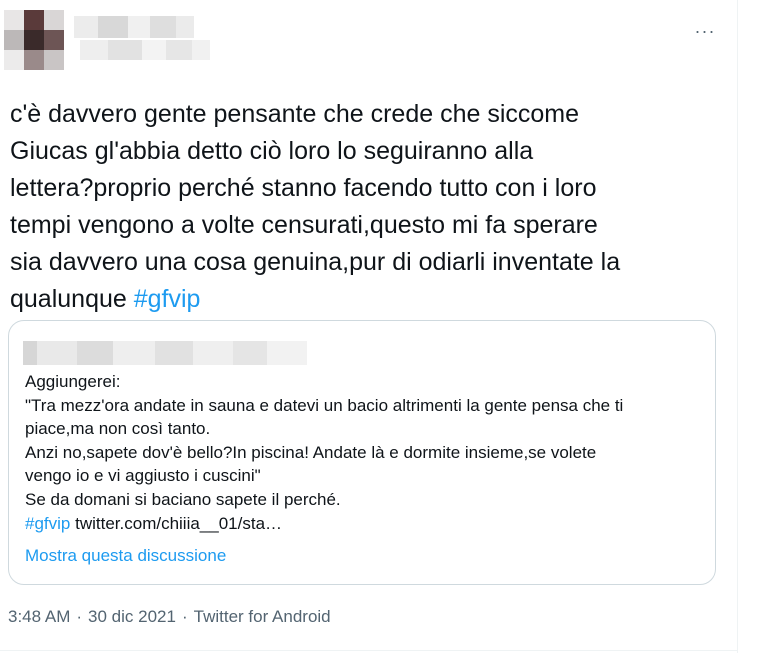  I want to click on avatar, so click(34, 40).